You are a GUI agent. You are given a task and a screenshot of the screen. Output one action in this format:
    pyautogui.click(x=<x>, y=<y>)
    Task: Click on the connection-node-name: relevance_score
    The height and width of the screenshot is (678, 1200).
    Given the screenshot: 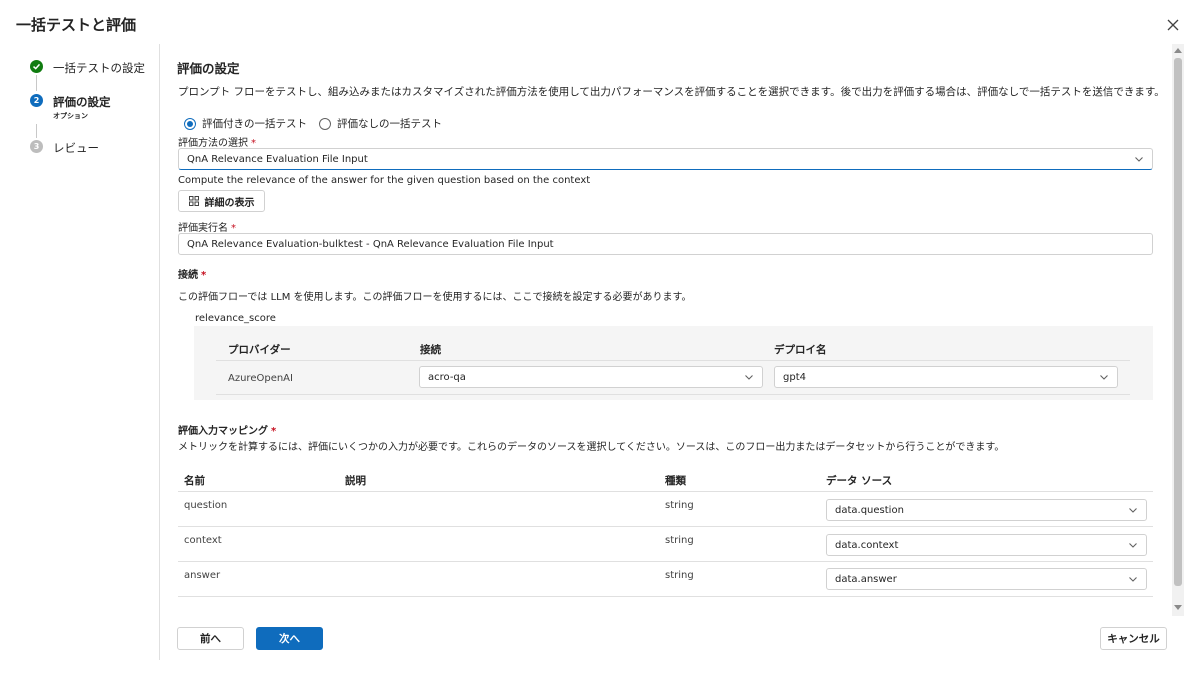 What is the action you would take?
    pyautogui.click(x=235, y=318)
    